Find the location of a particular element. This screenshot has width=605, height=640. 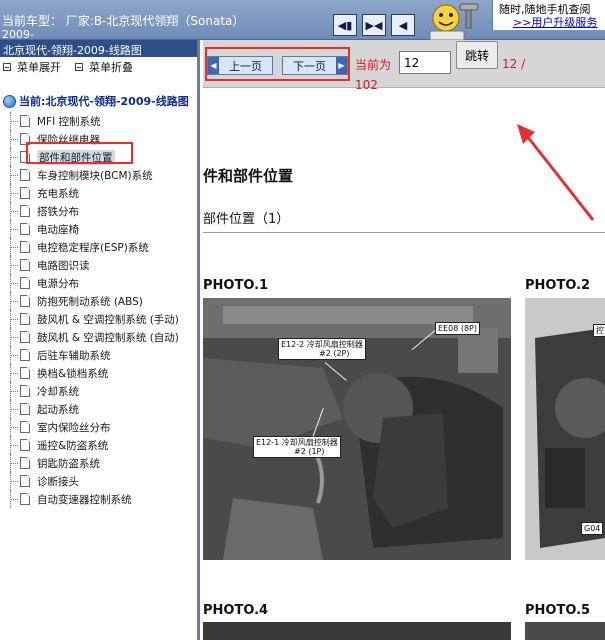

sidebar-item: 自动变速器控制系统 is located at coordinates (98, 499).